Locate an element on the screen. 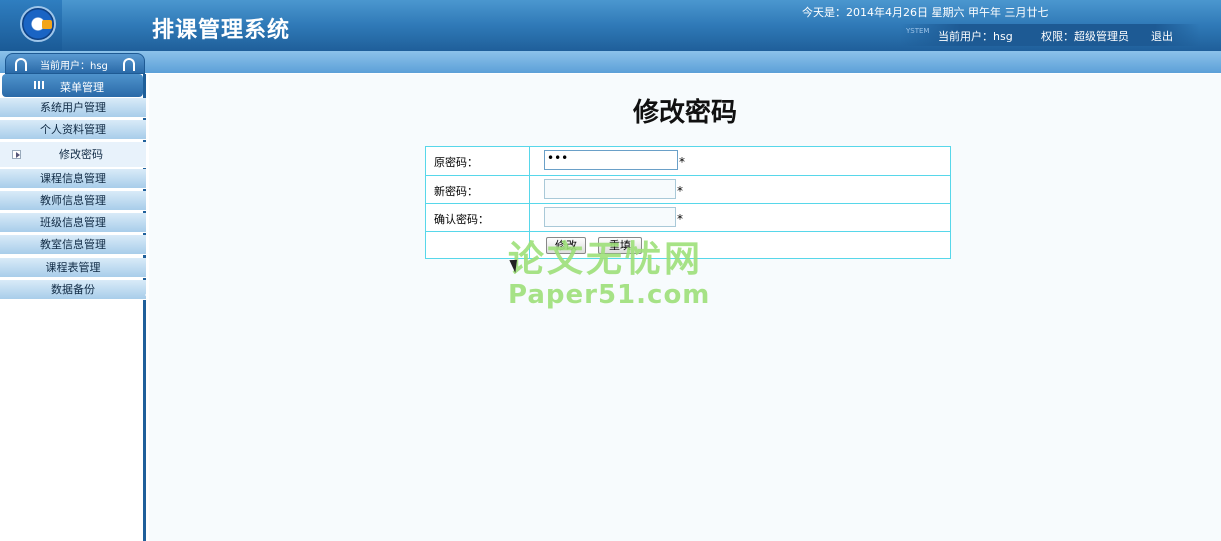  form-row-new-password: 新密码： * is located at coordinates (688, 190).